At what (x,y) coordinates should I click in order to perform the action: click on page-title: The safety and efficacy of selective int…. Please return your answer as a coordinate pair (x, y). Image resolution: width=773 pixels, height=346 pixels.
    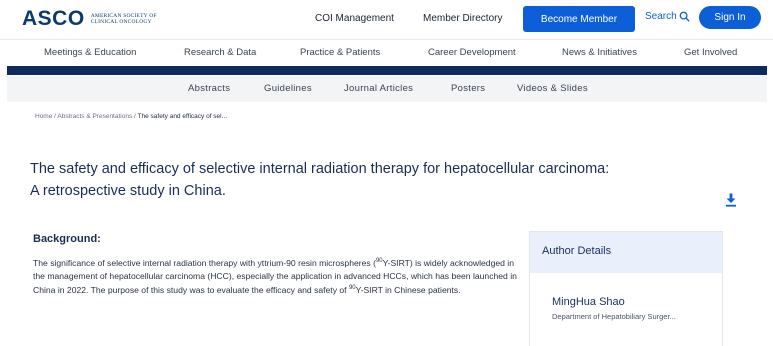
    Looking at the image, I should click on (350, 180).